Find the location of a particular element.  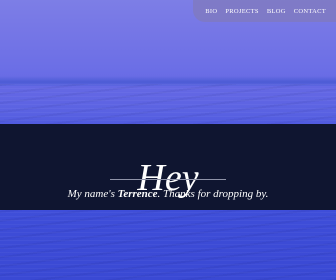

hero-divider is located at coordinates (168, 179).